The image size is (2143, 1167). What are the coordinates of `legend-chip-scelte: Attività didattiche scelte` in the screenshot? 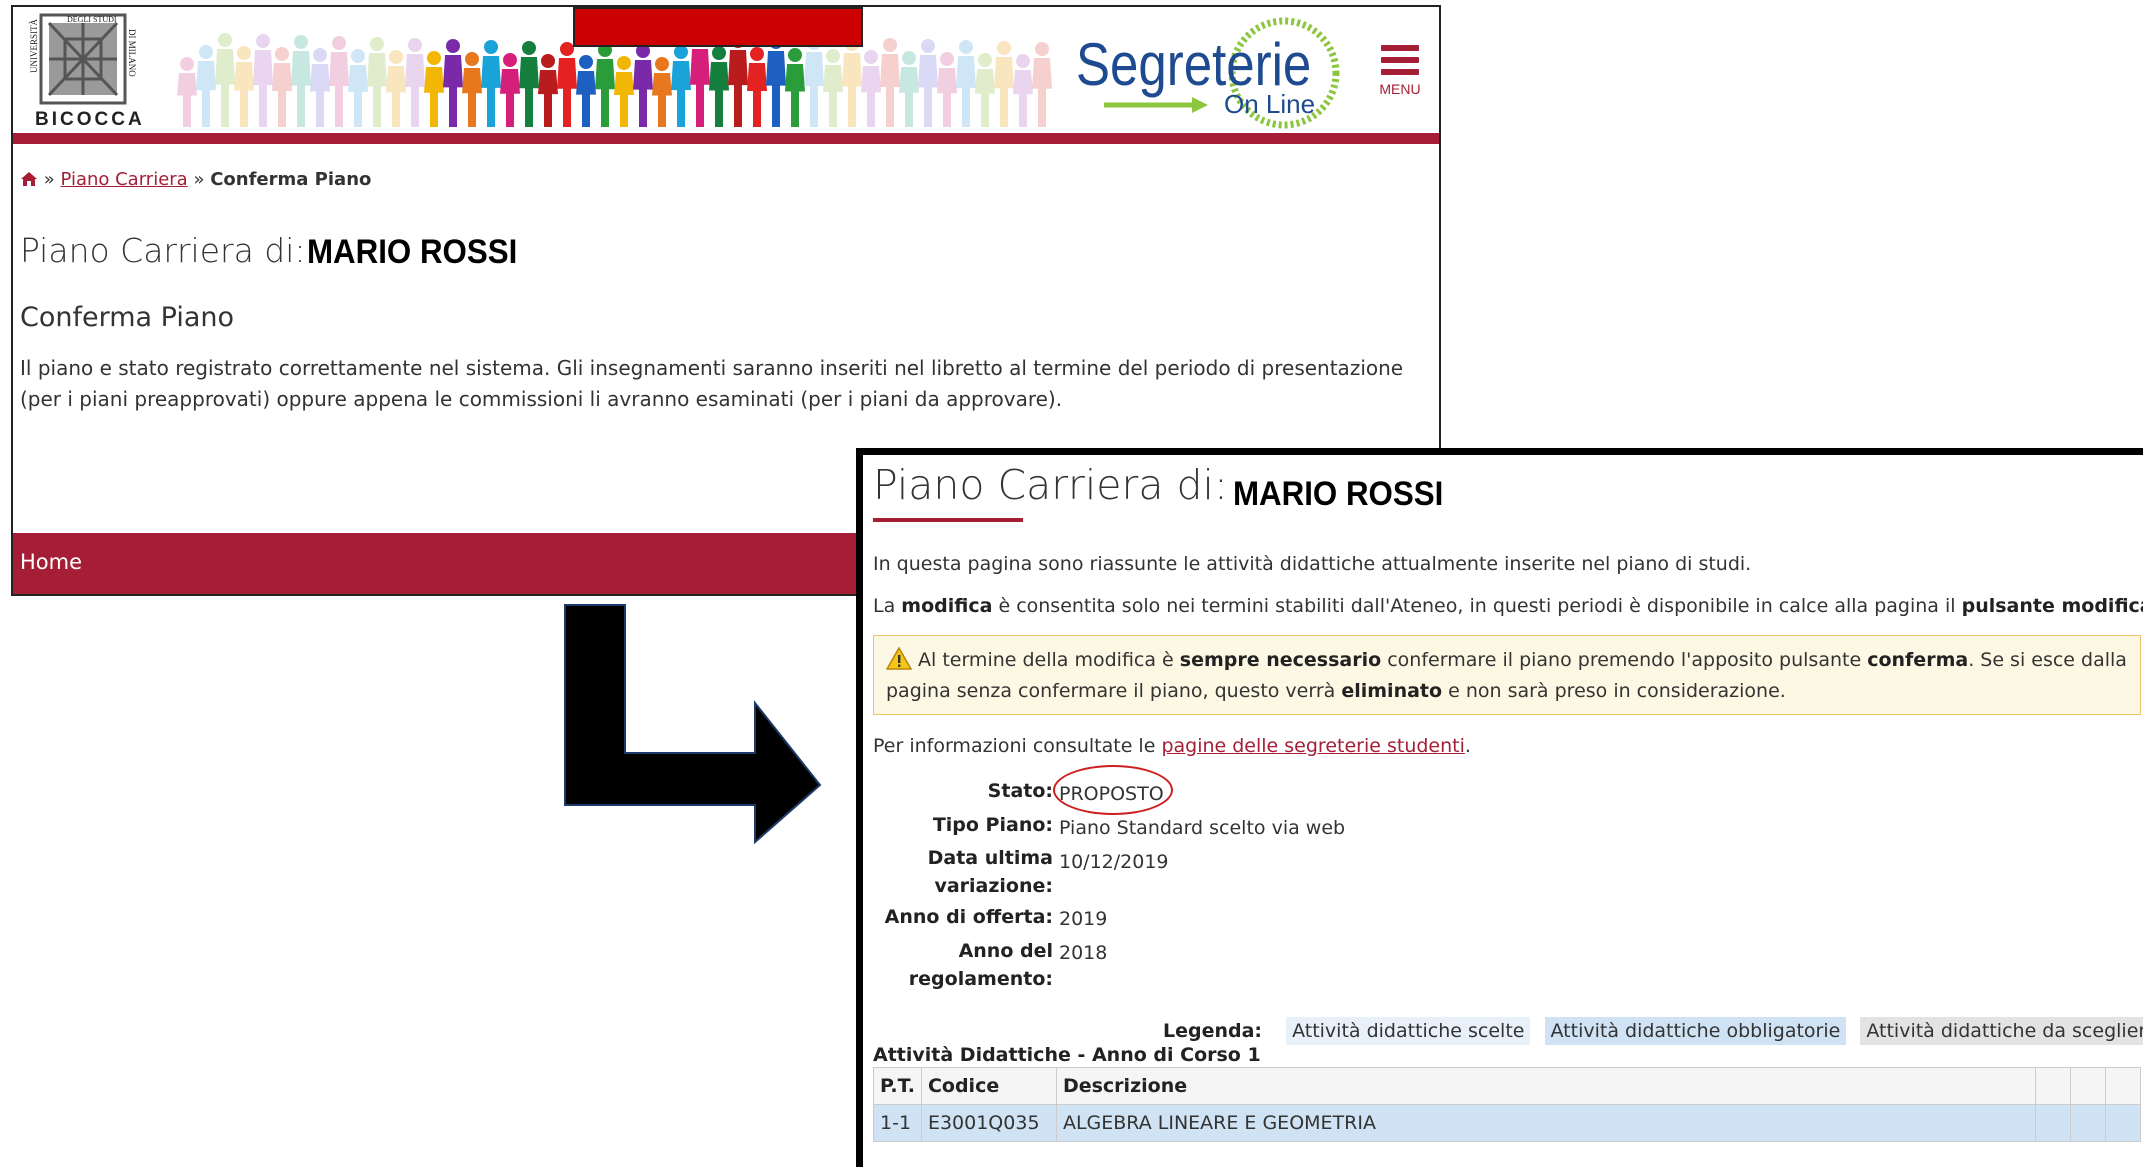 It's located at (1408, 1031).